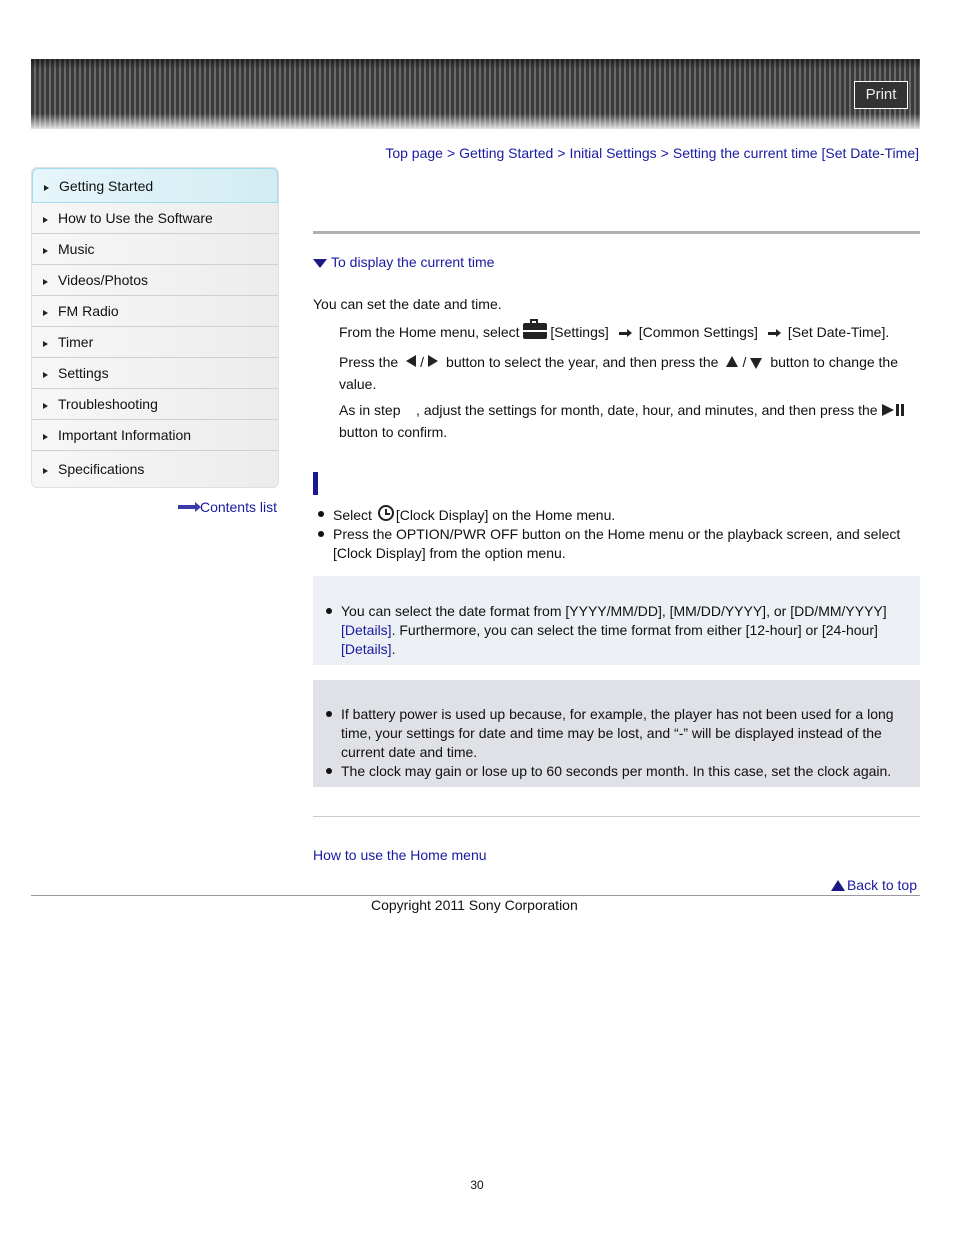  Describe the element at coordinates (369, 362) in the screenshot. I see `step-2-text: Press the` at that location.